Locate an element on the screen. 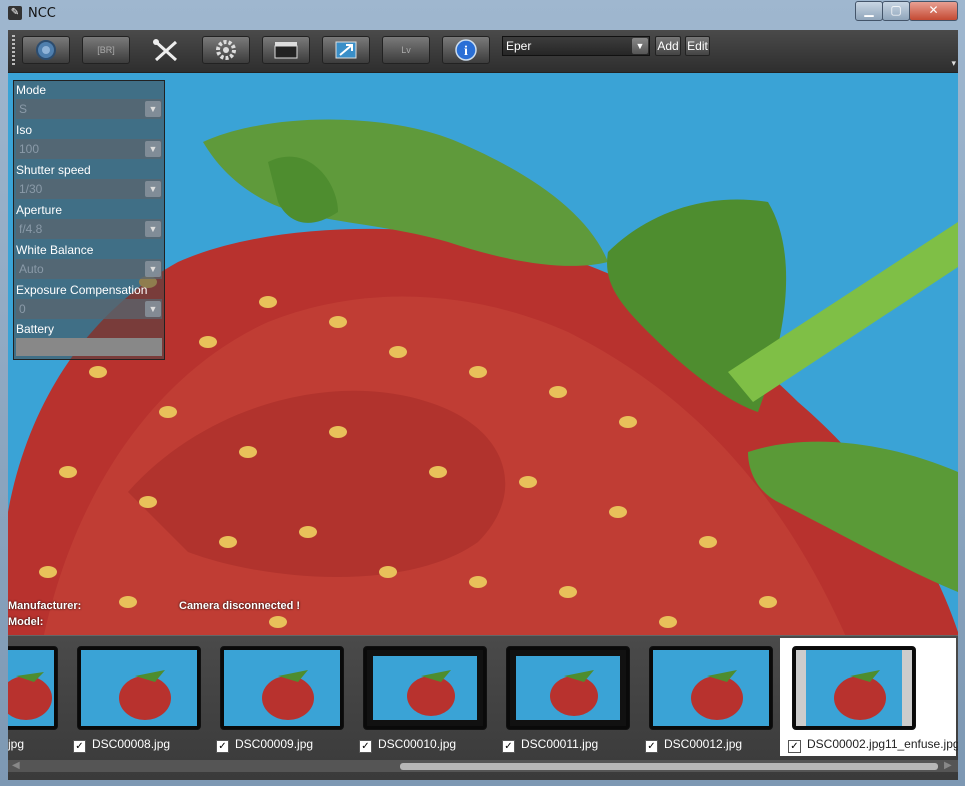 This screenshot has height=786, width=965. fullscreen-button is located at coordinates (346, 50).